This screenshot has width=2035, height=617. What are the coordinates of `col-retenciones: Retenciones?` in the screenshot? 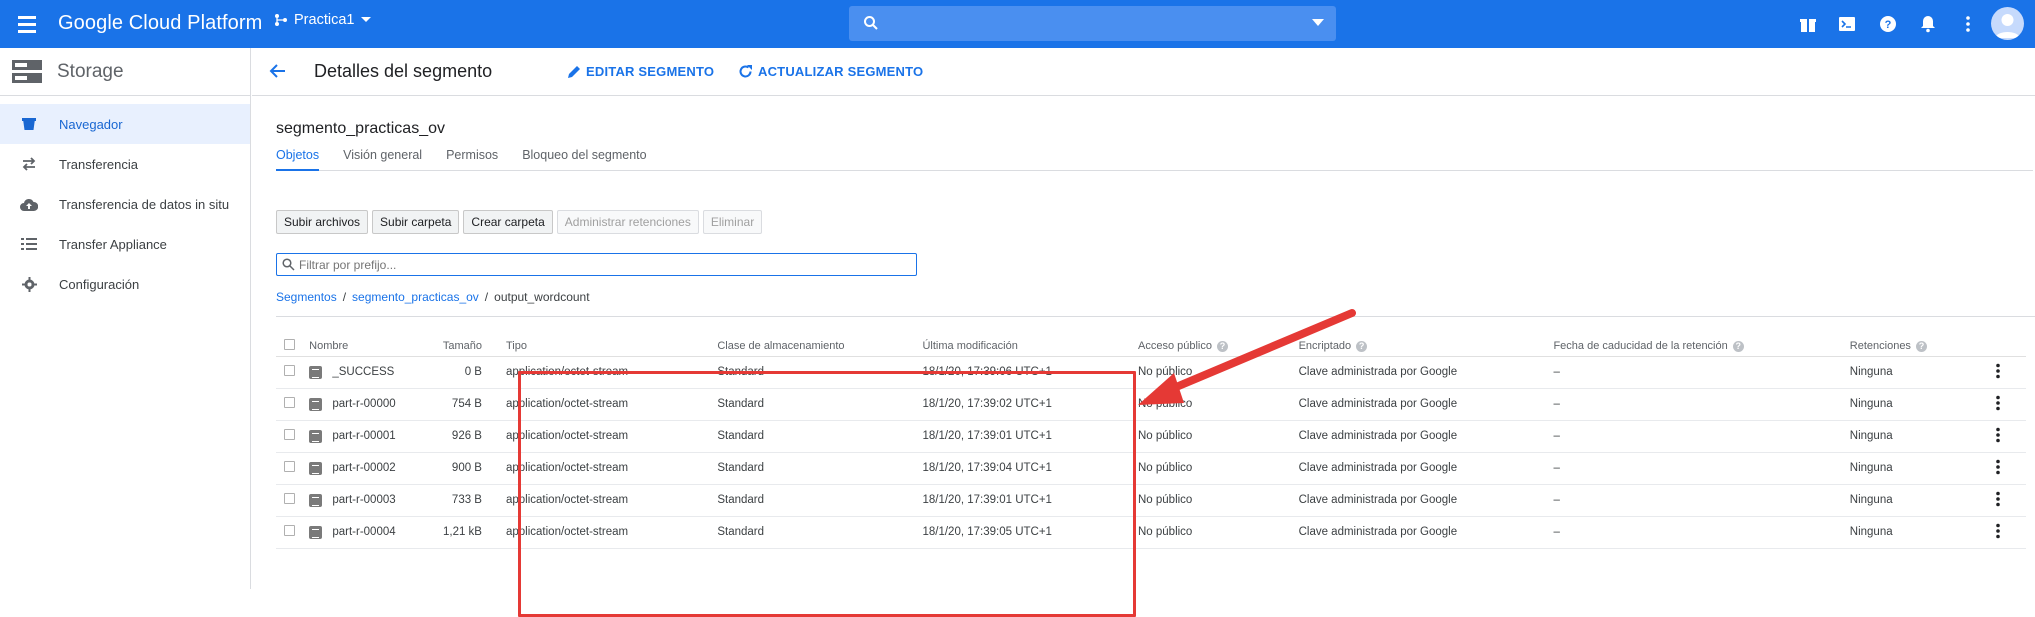 It's located at (1922, 346).